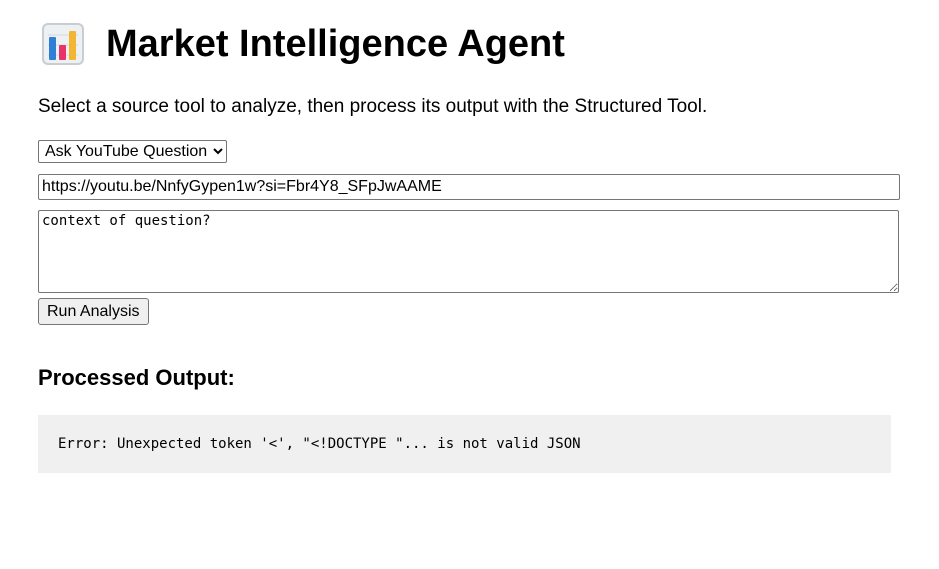 This screenshot has width=939, height=569. Describe the element at coordinates (132, 151) in the screenshot. I see `source-tool-select: Ask YouTube Question` at that location.